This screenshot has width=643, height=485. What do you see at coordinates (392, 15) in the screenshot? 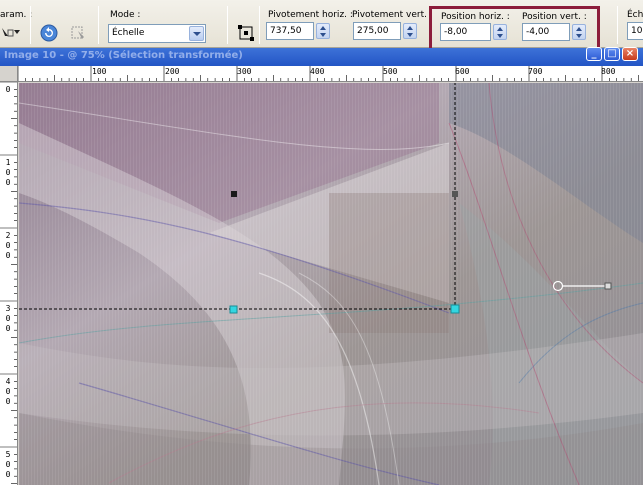
I see `pivot-v-label: Pivotement vert. :` at bounding box center [392, 15].